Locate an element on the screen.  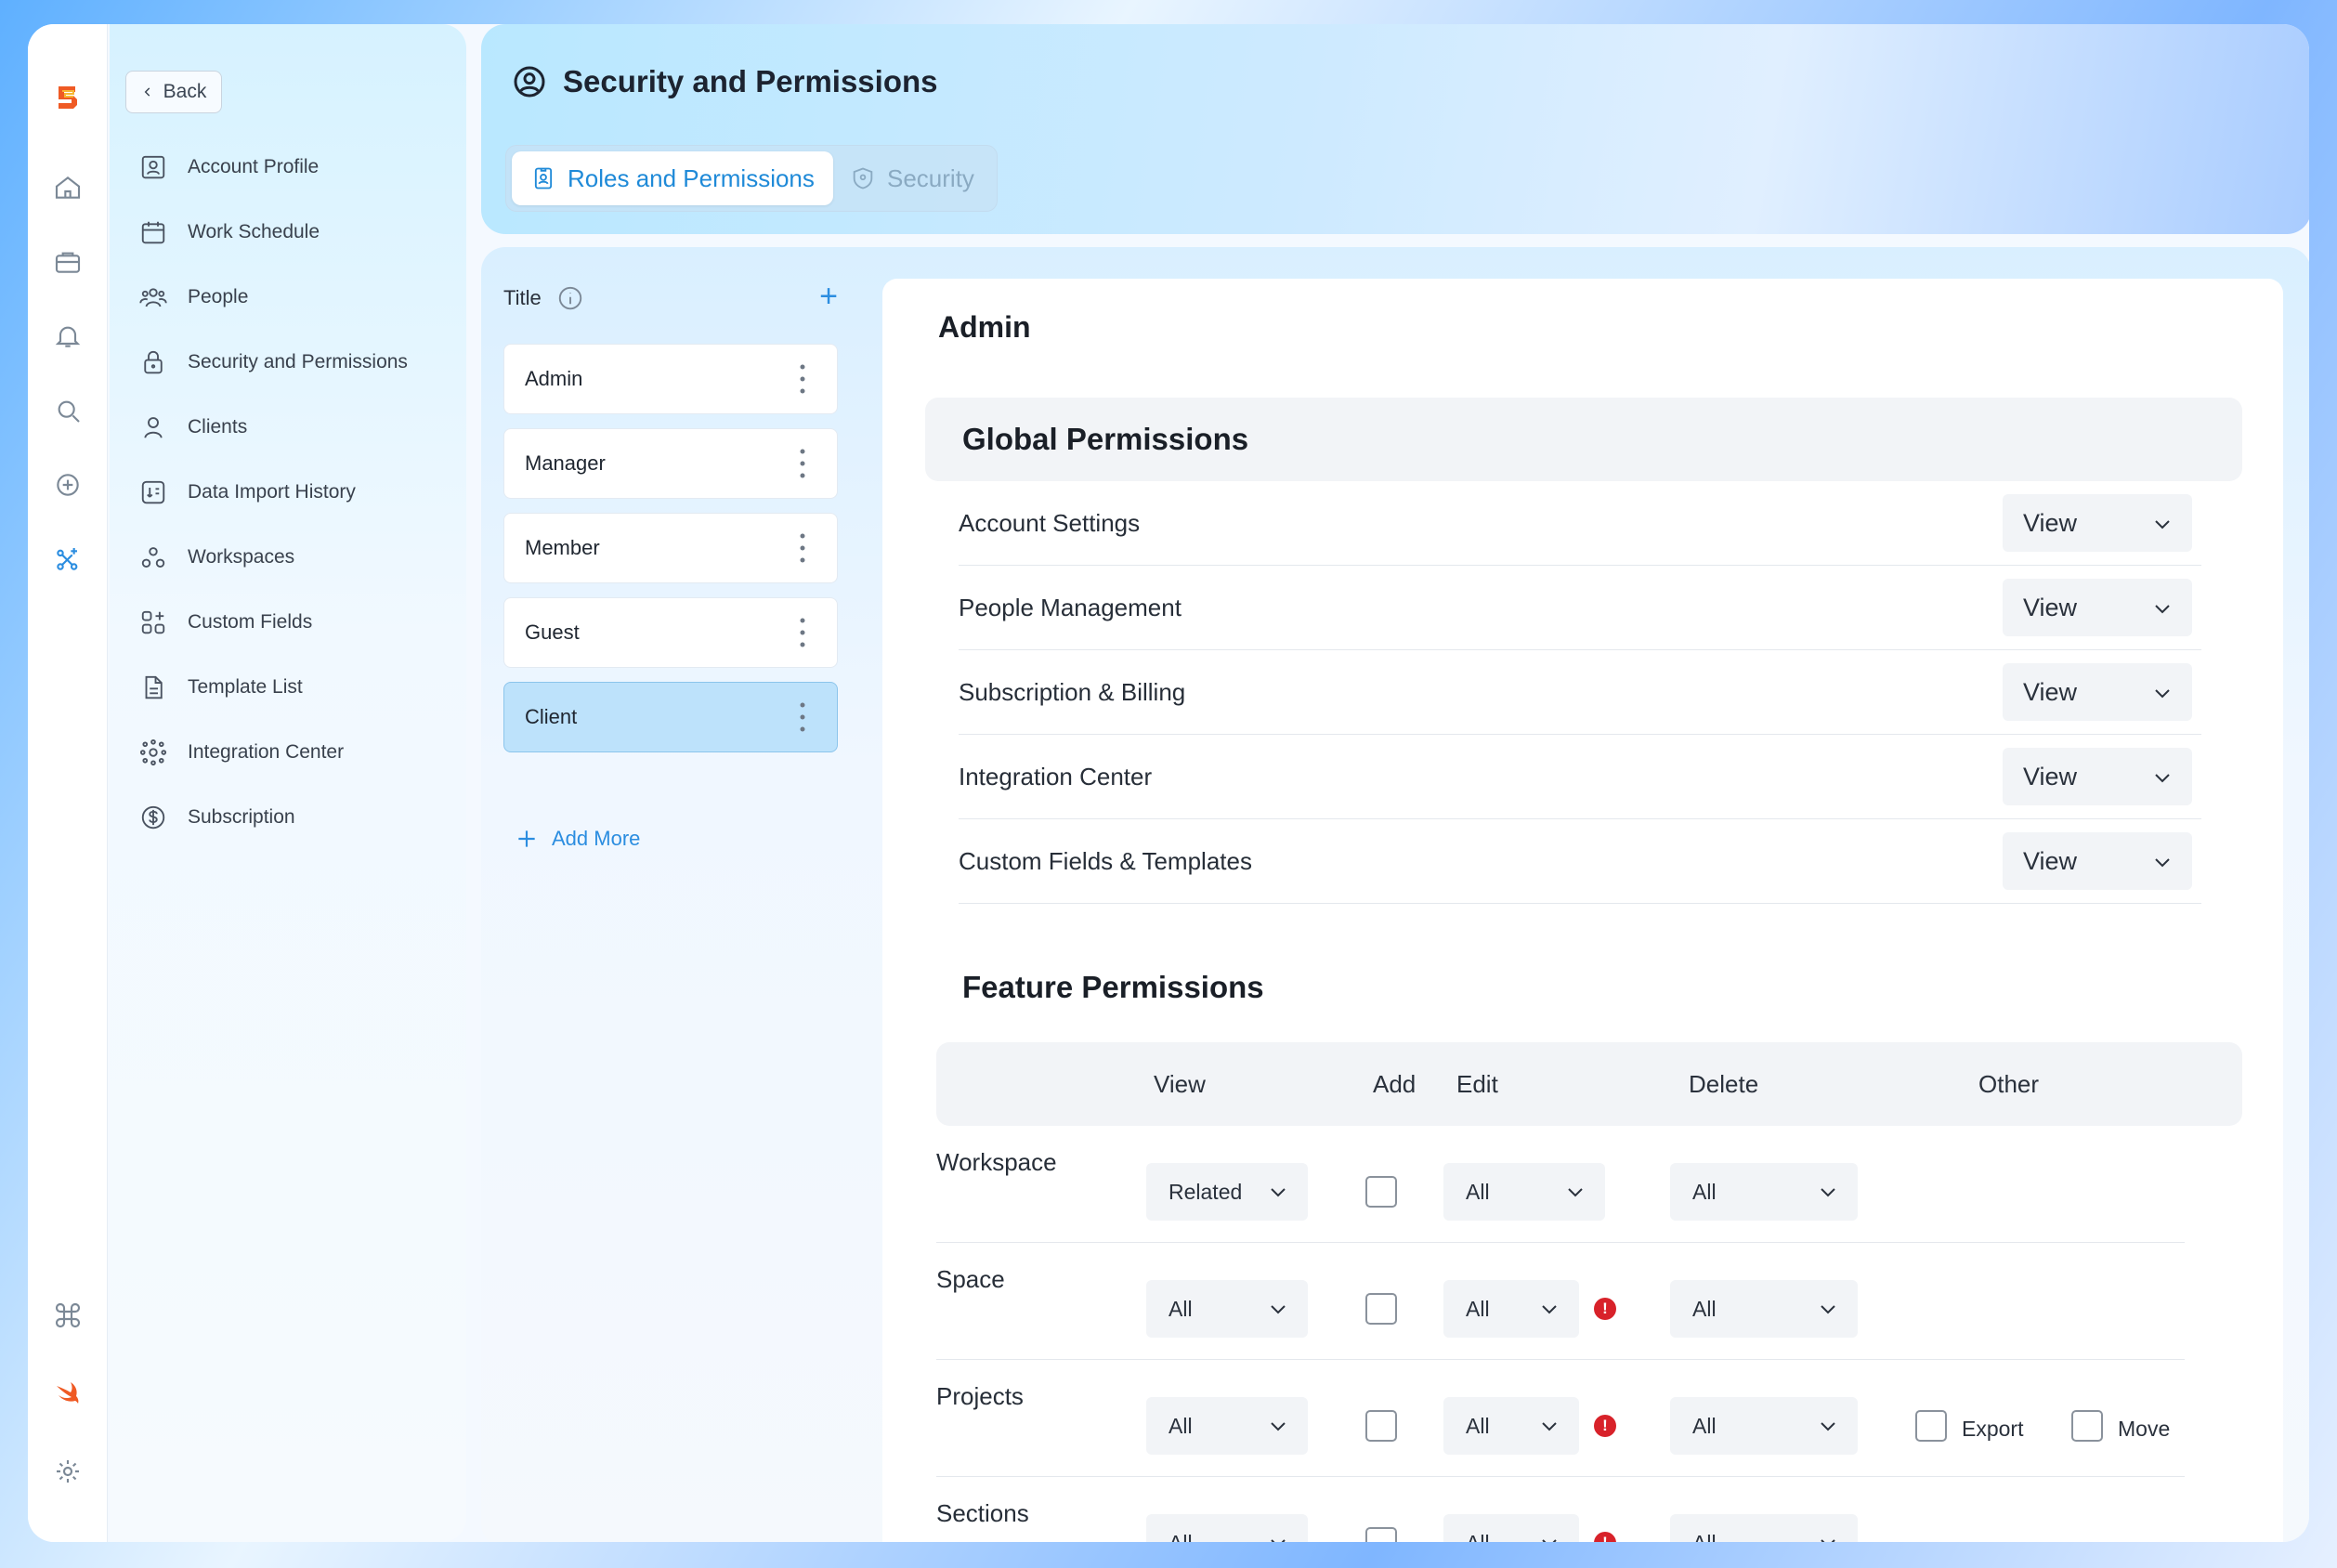
tab-roles-and-permissions: Roles and Permissions is located at coordinates (672, 178).